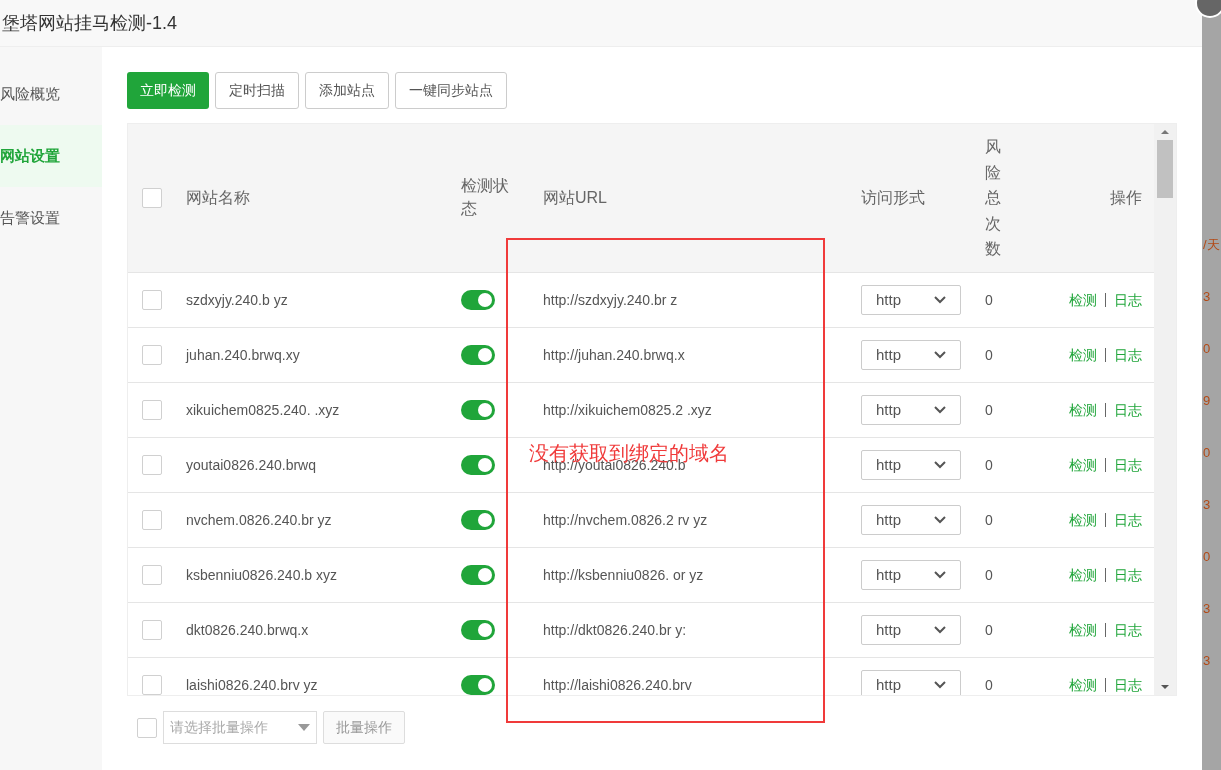  What do you see at coordinates (51, 94) in the screenshot?
I see `sidebar-item: 风险概览` at bounding box center [51, 94].